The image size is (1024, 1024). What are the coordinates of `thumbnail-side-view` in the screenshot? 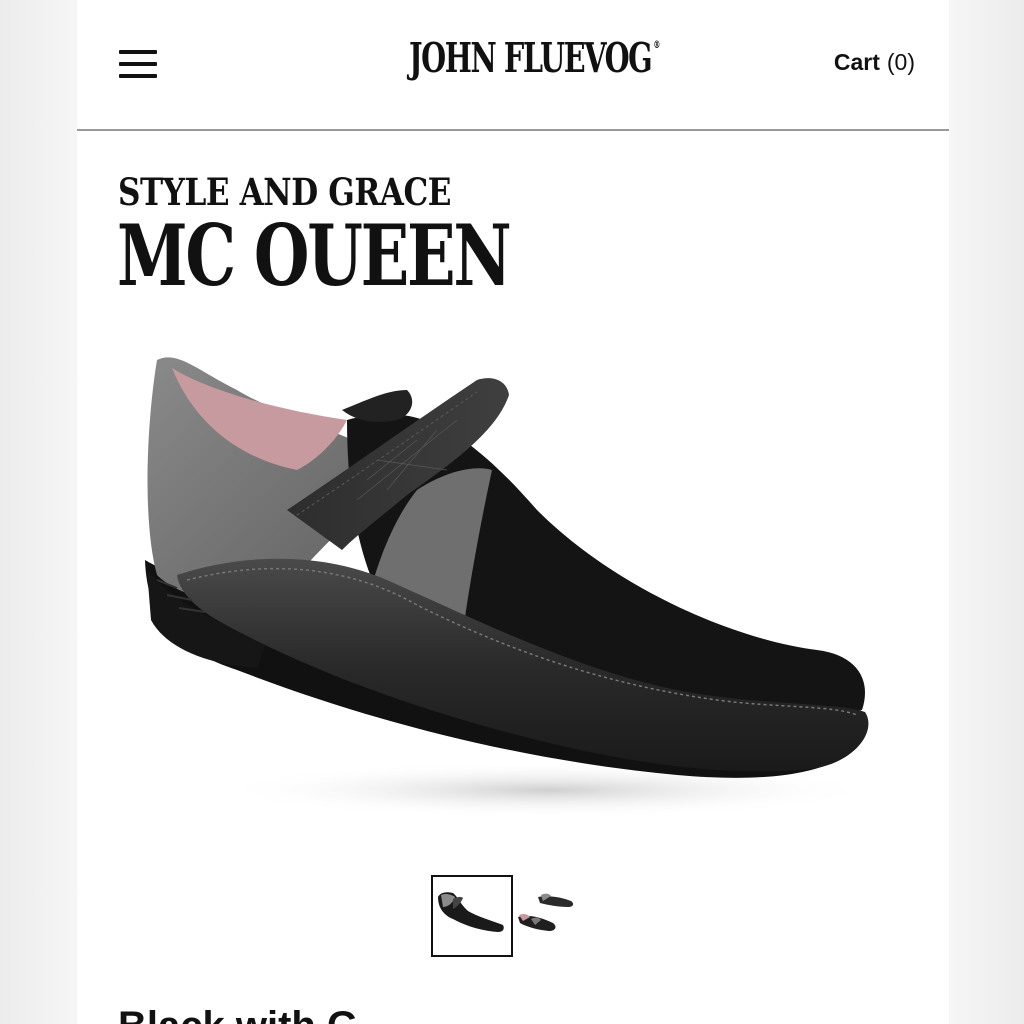 It's located at (472, 916).